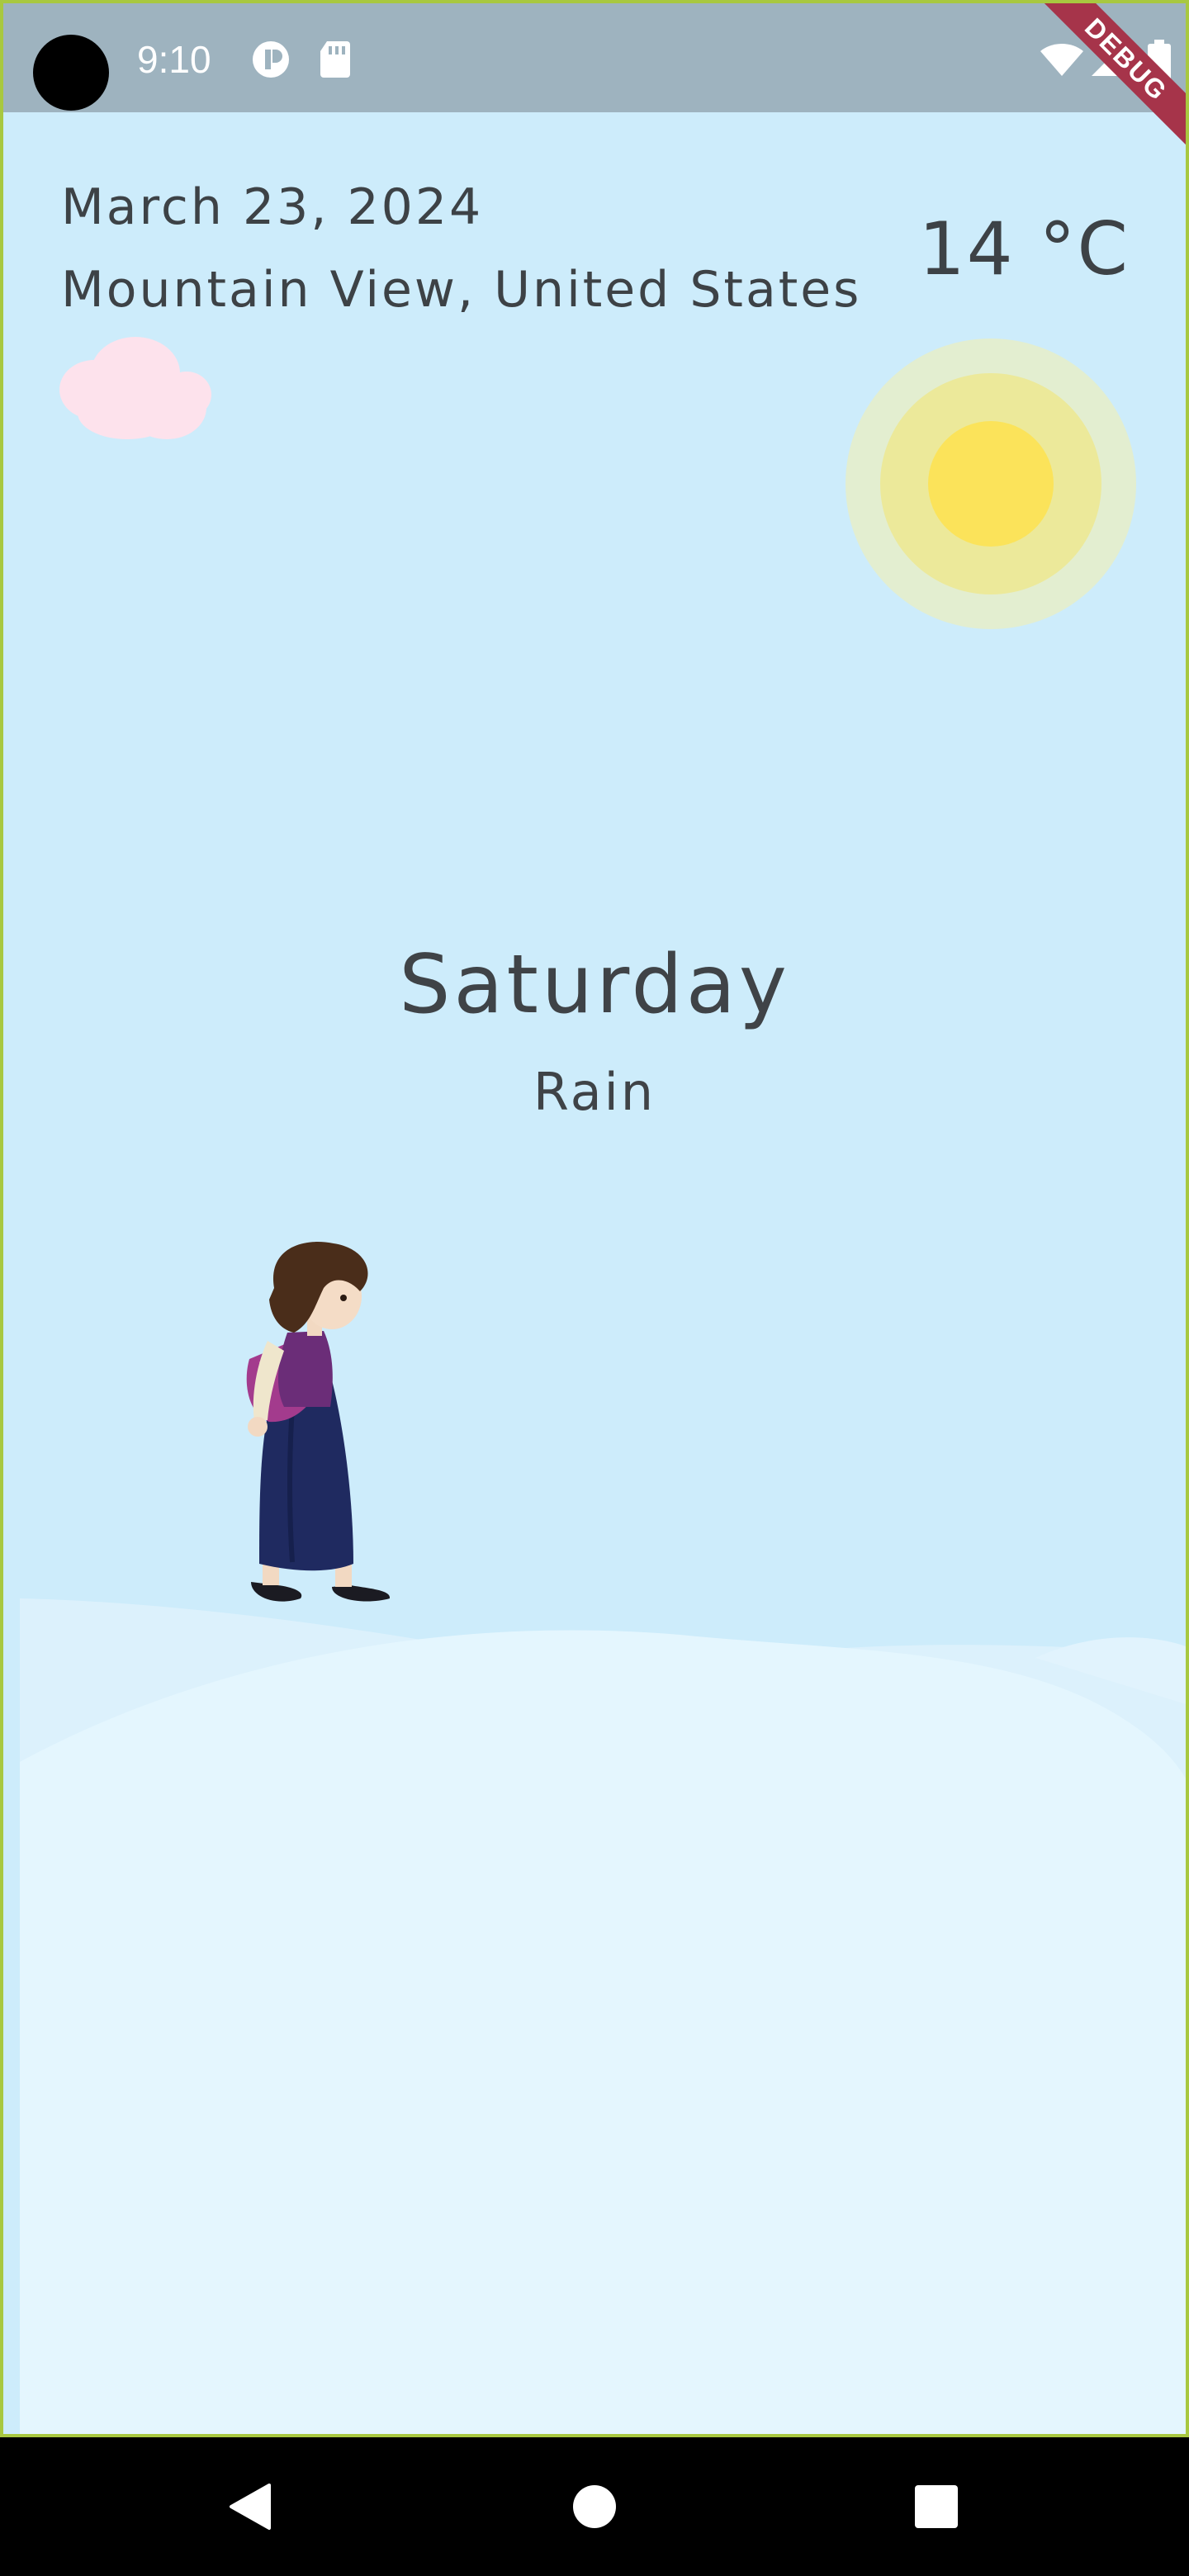 This screenshot has width=1189, height=2576. Describe the element at coordinates (271, 59) in the screenshot. I see `notification-app-icon` at that location.